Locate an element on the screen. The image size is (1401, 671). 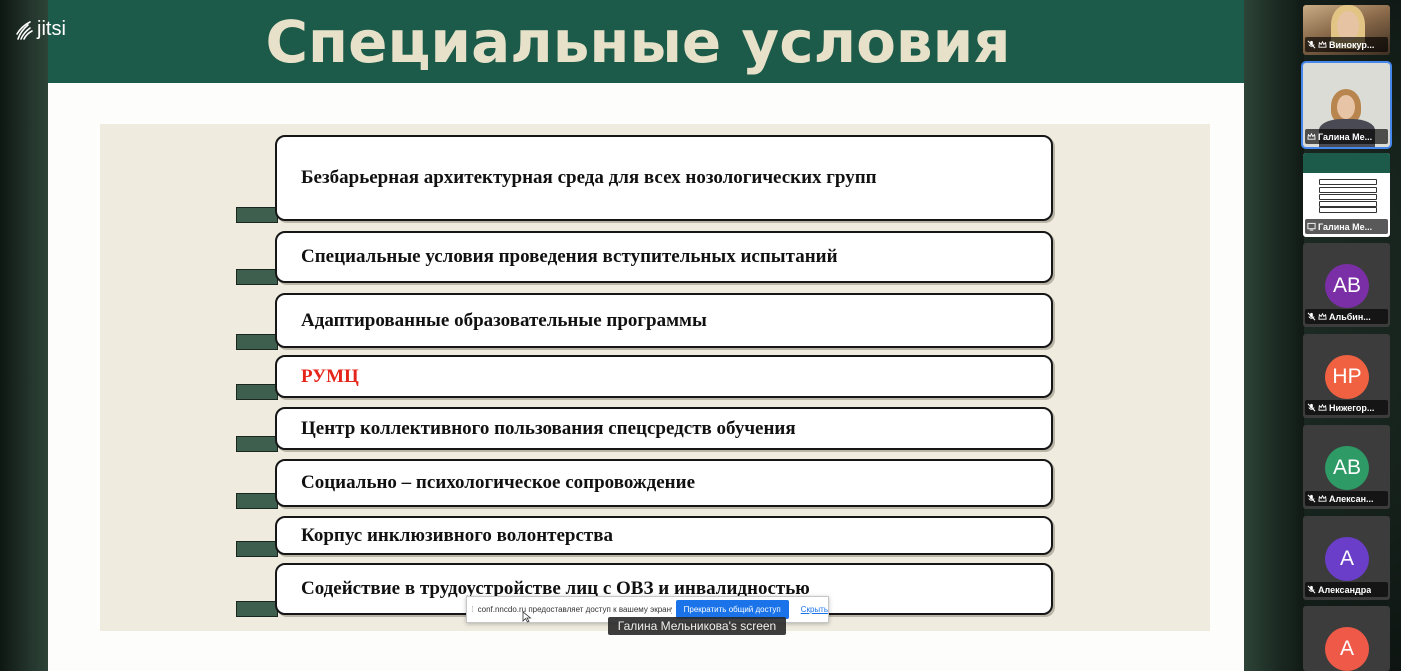
slide-item-text: Адаптированные образовательные программы is located at coordinates (504, 320).